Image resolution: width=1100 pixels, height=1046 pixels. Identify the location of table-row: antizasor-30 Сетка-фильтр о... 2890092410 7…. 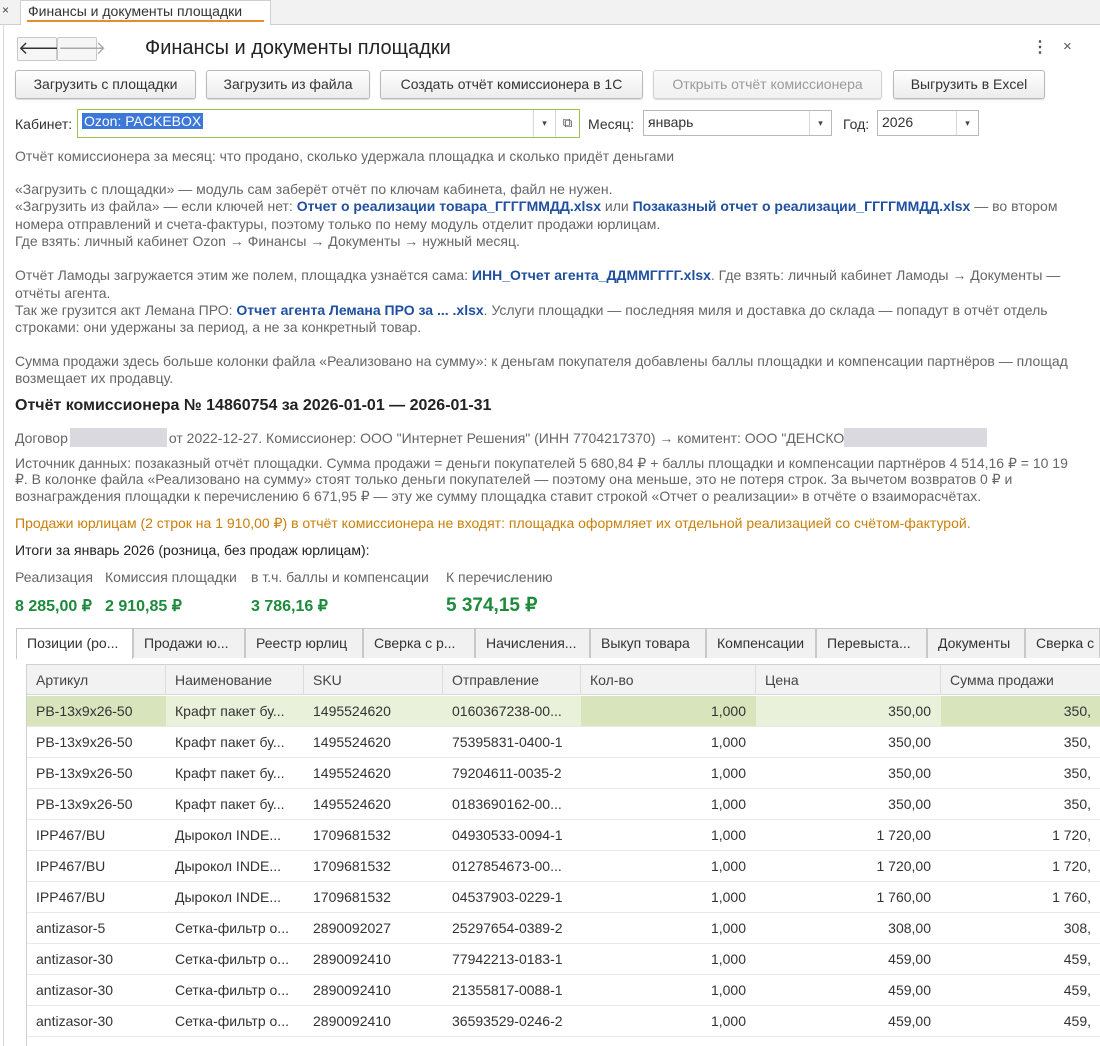
(563, 959).